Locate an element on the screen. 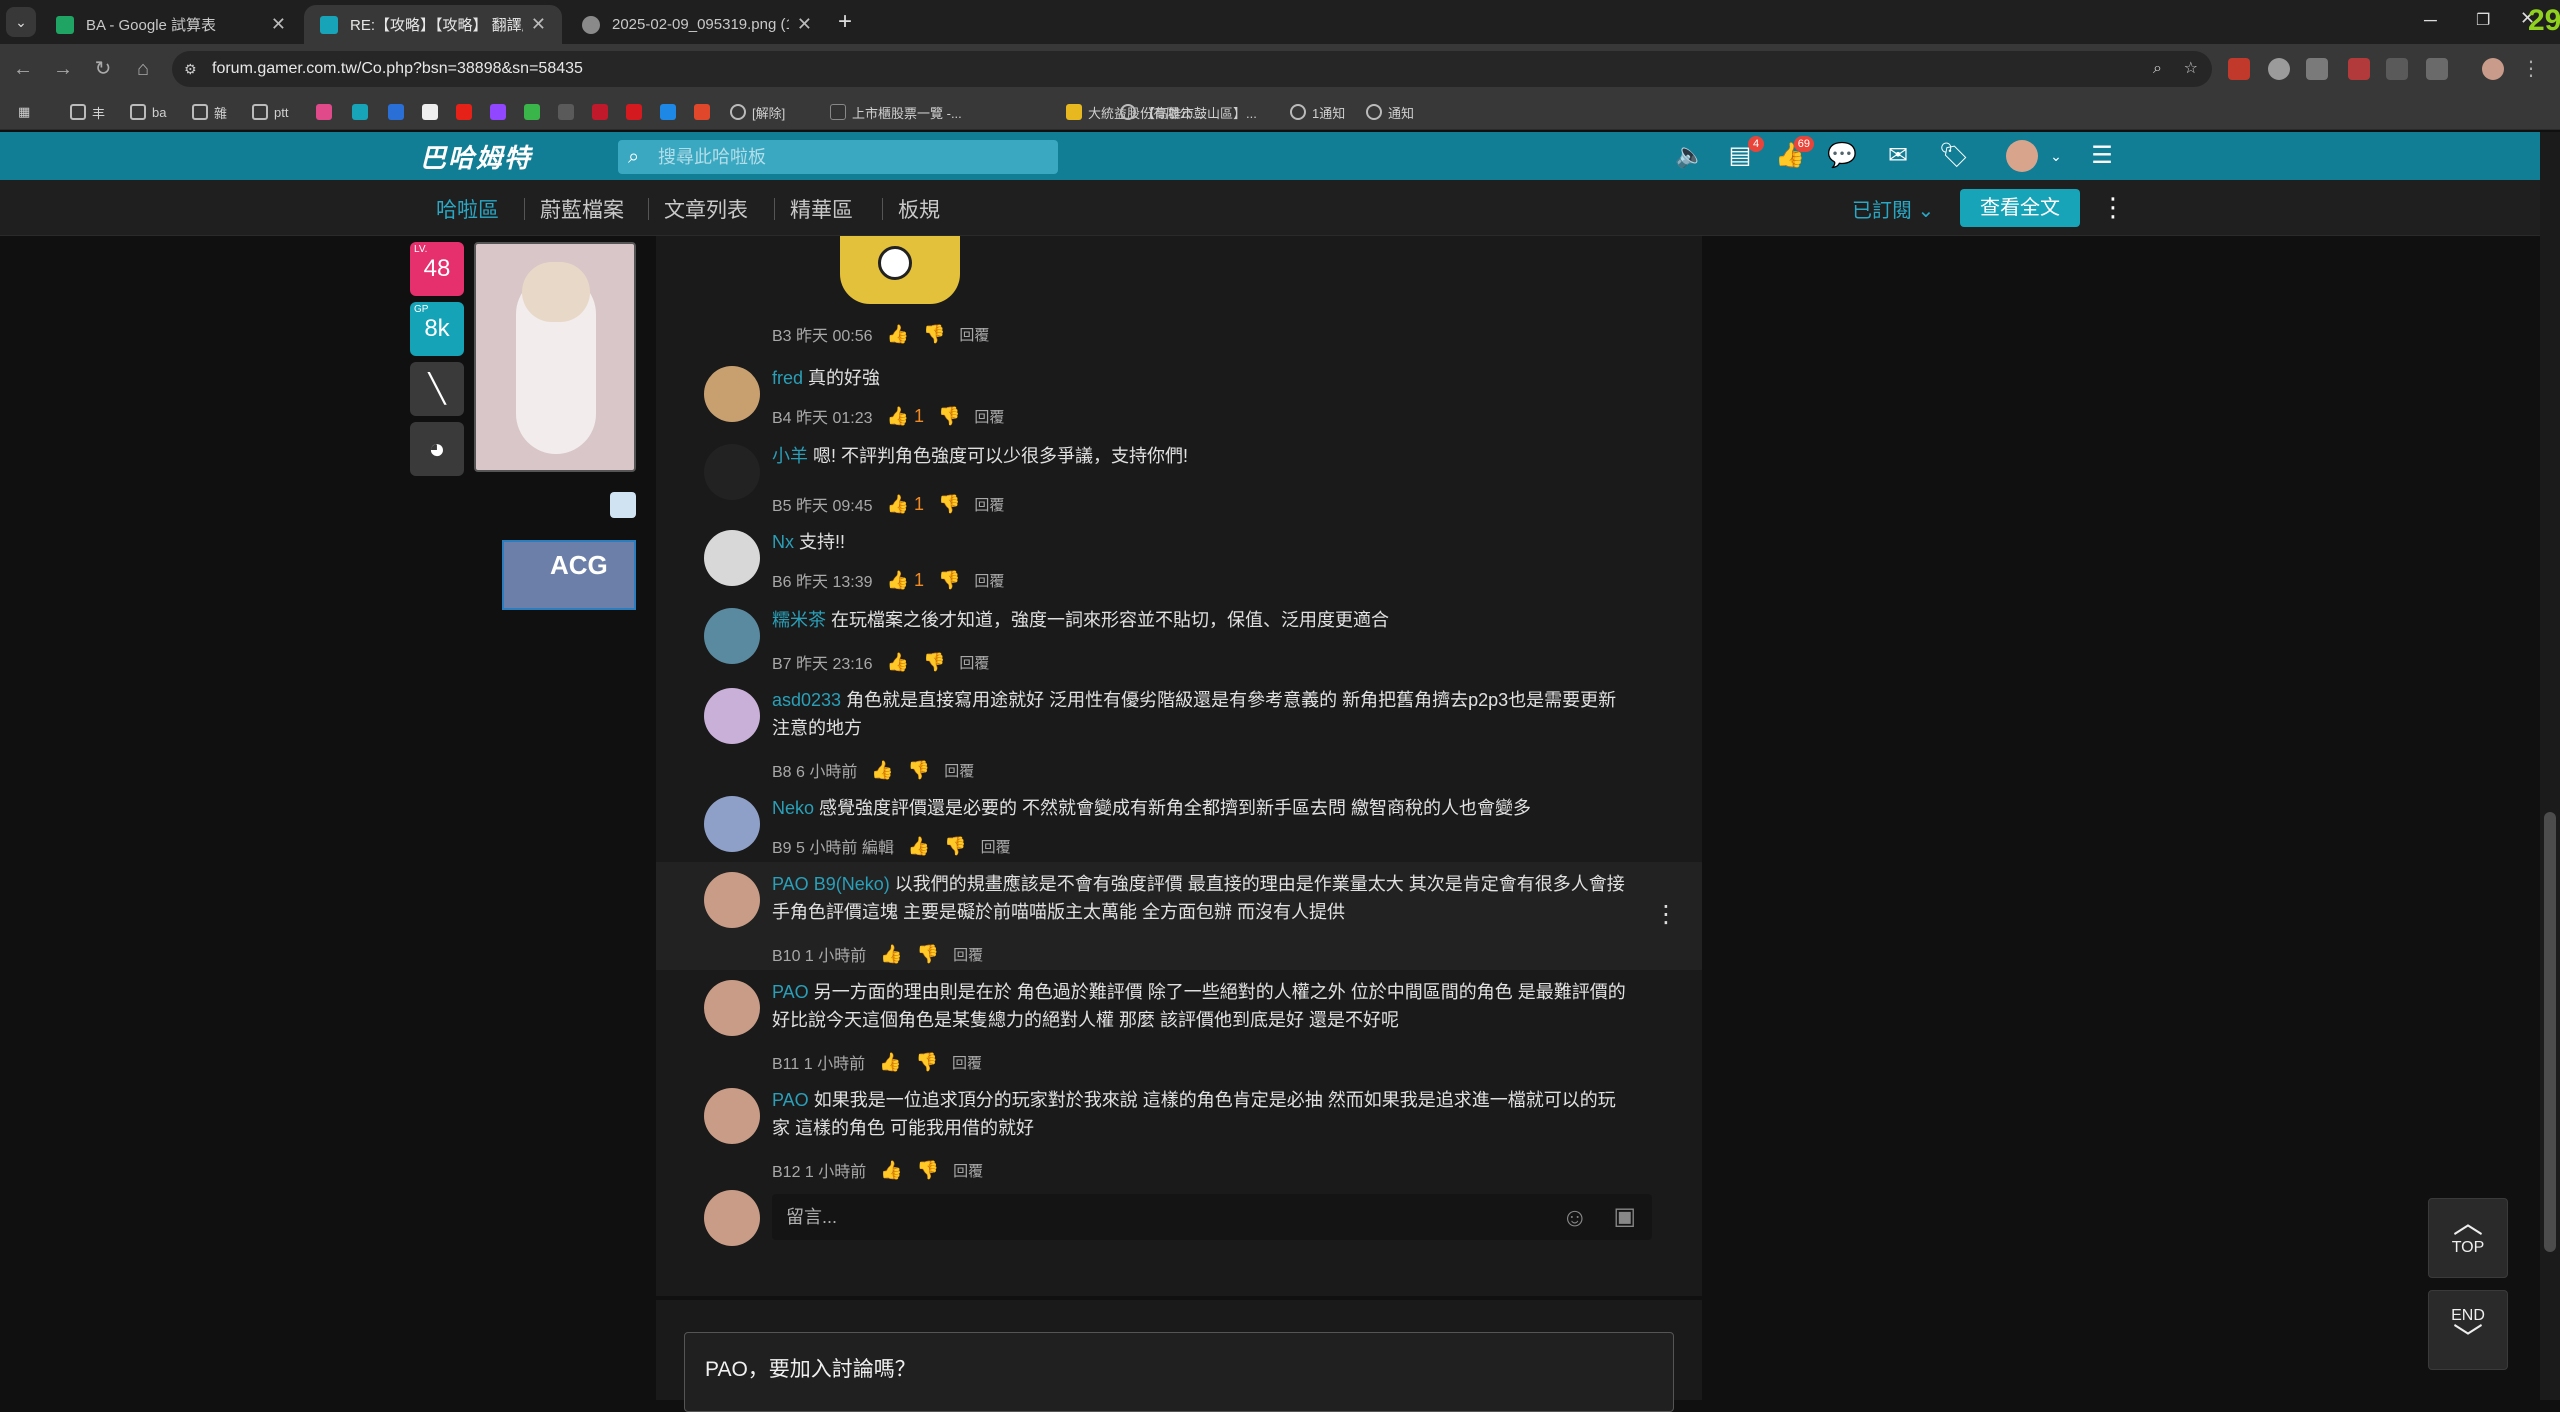  nav-article-list: 文章列表 is located at coordinates (706, 209).